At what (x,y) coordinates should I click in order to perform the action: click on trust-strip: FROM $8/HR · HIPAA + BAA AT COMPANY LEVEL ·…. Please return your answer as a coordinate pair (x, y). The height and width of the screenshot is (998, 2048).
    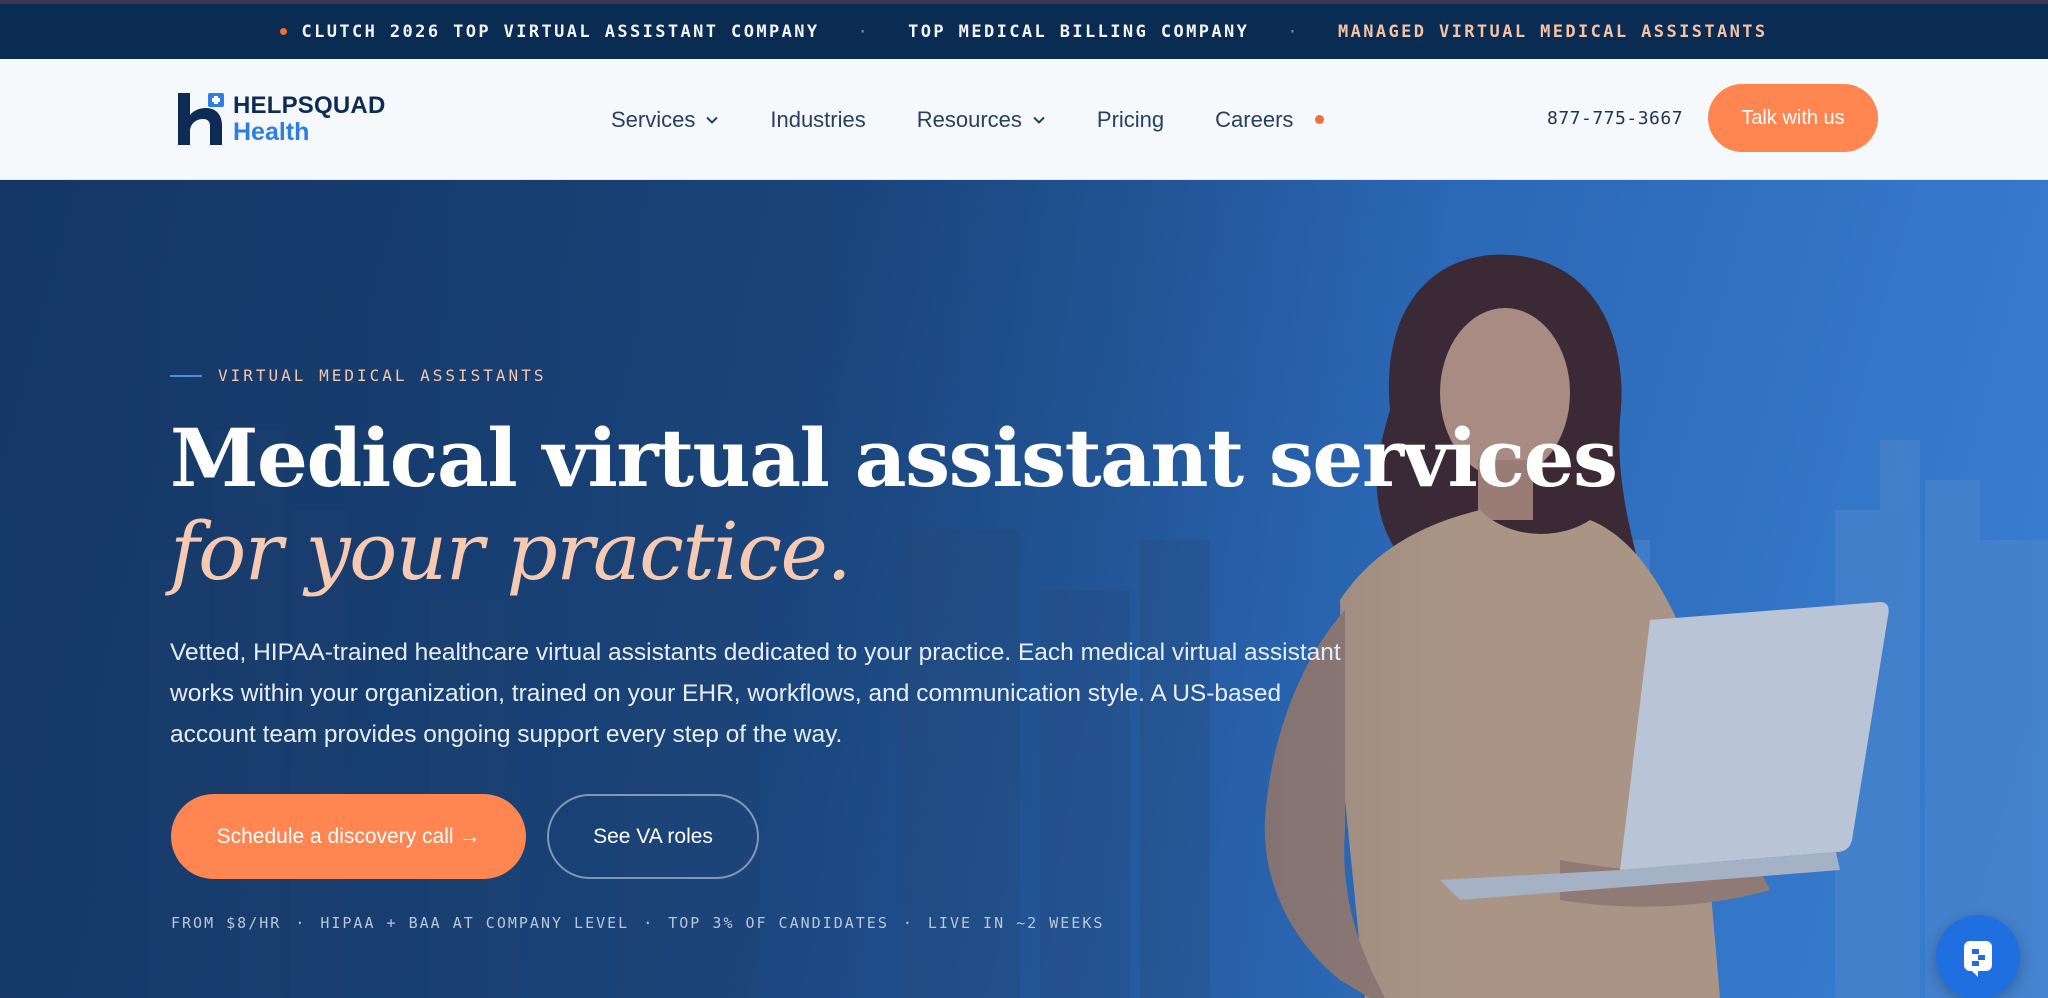
    Looking at the image, I should click on (637, 923).